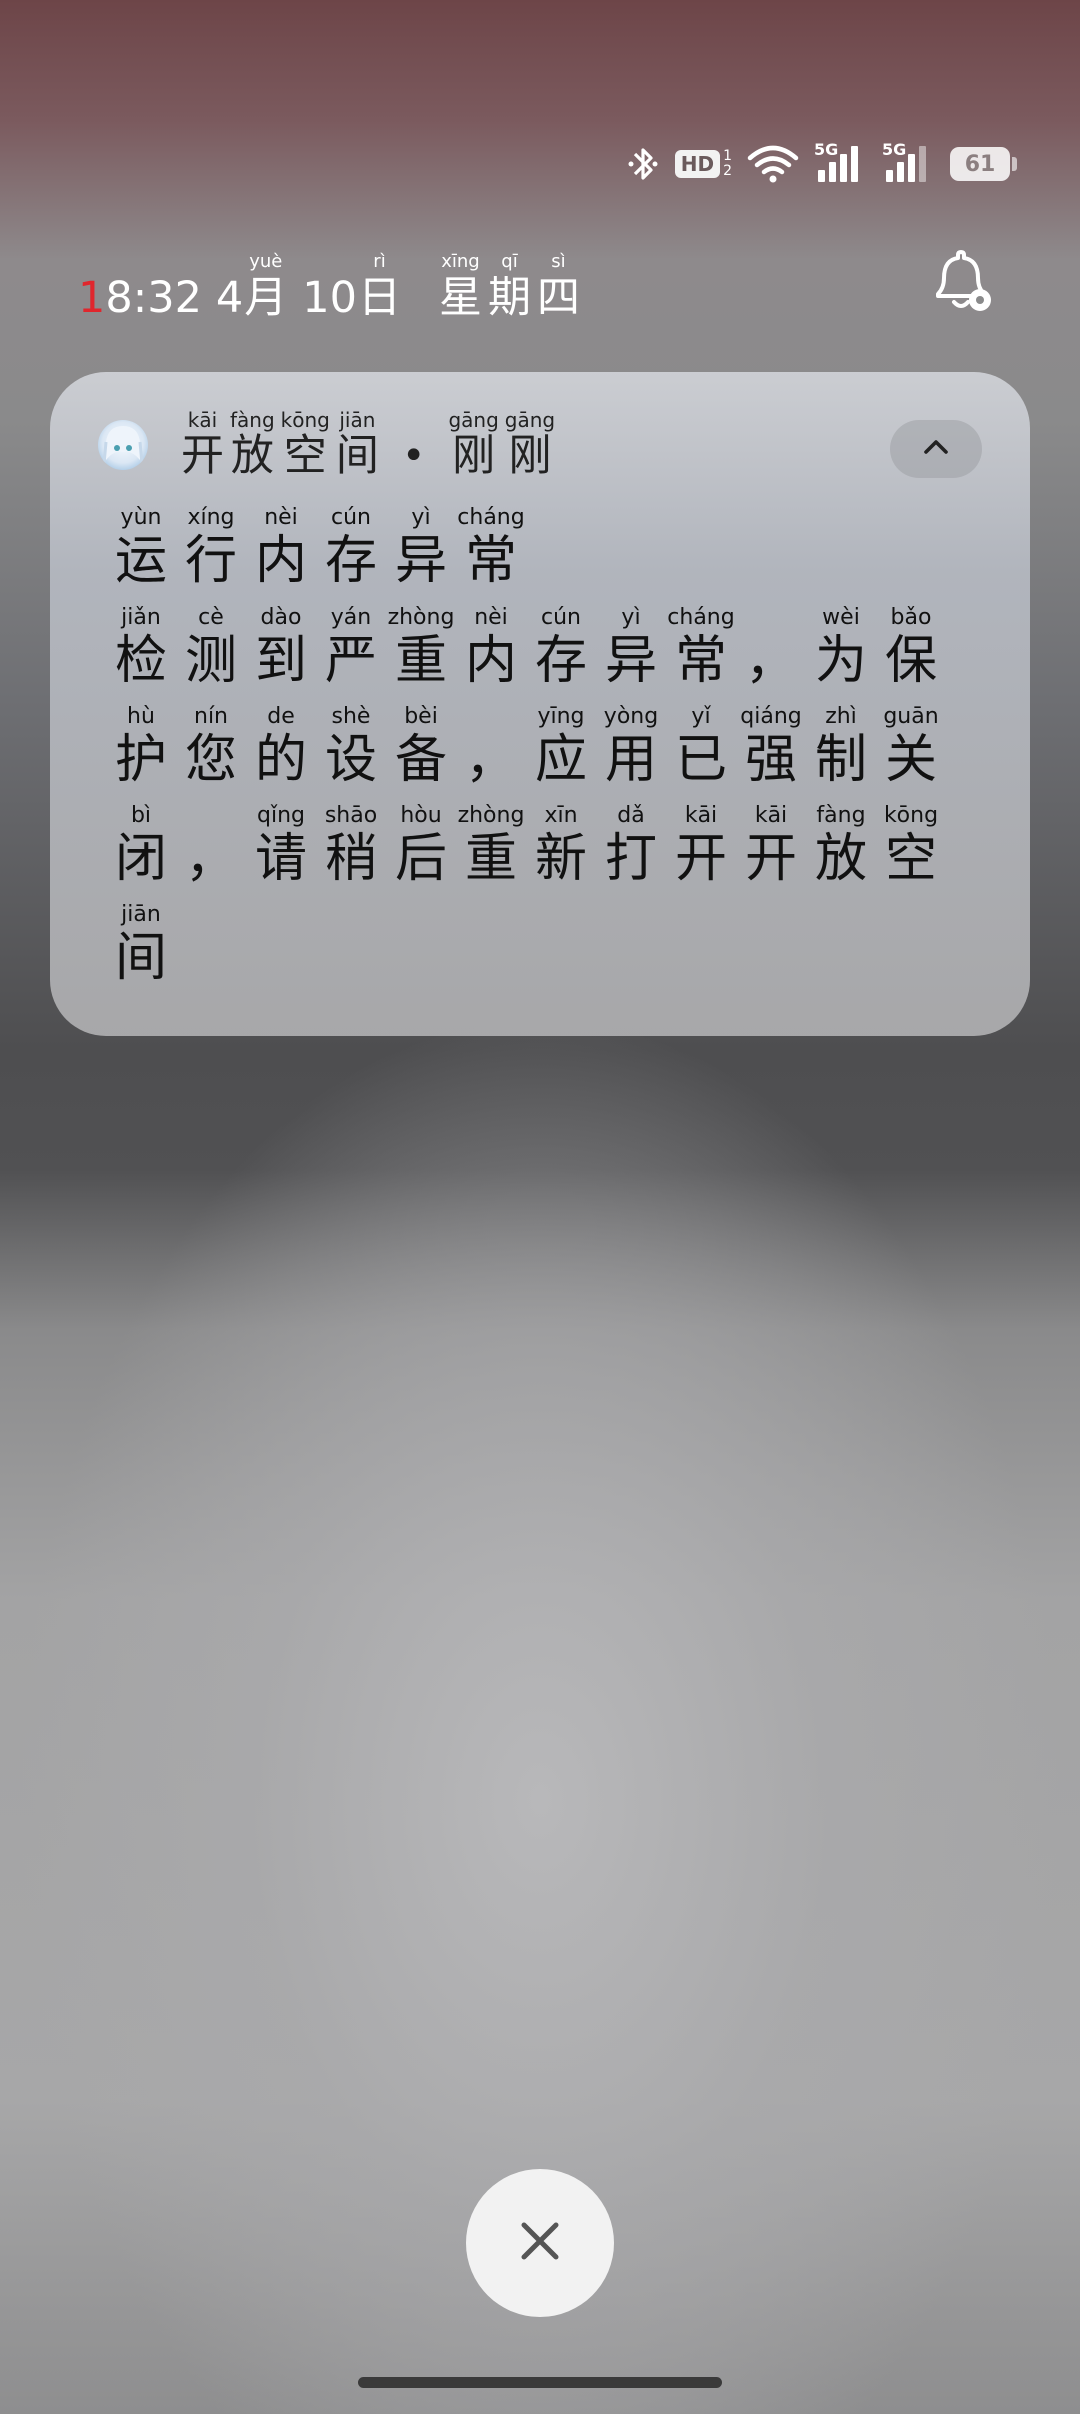 The width and height of the screenshot is (1080, 2414). I want to click on notification-body-line-4: jiān 间, so click(141, 946).